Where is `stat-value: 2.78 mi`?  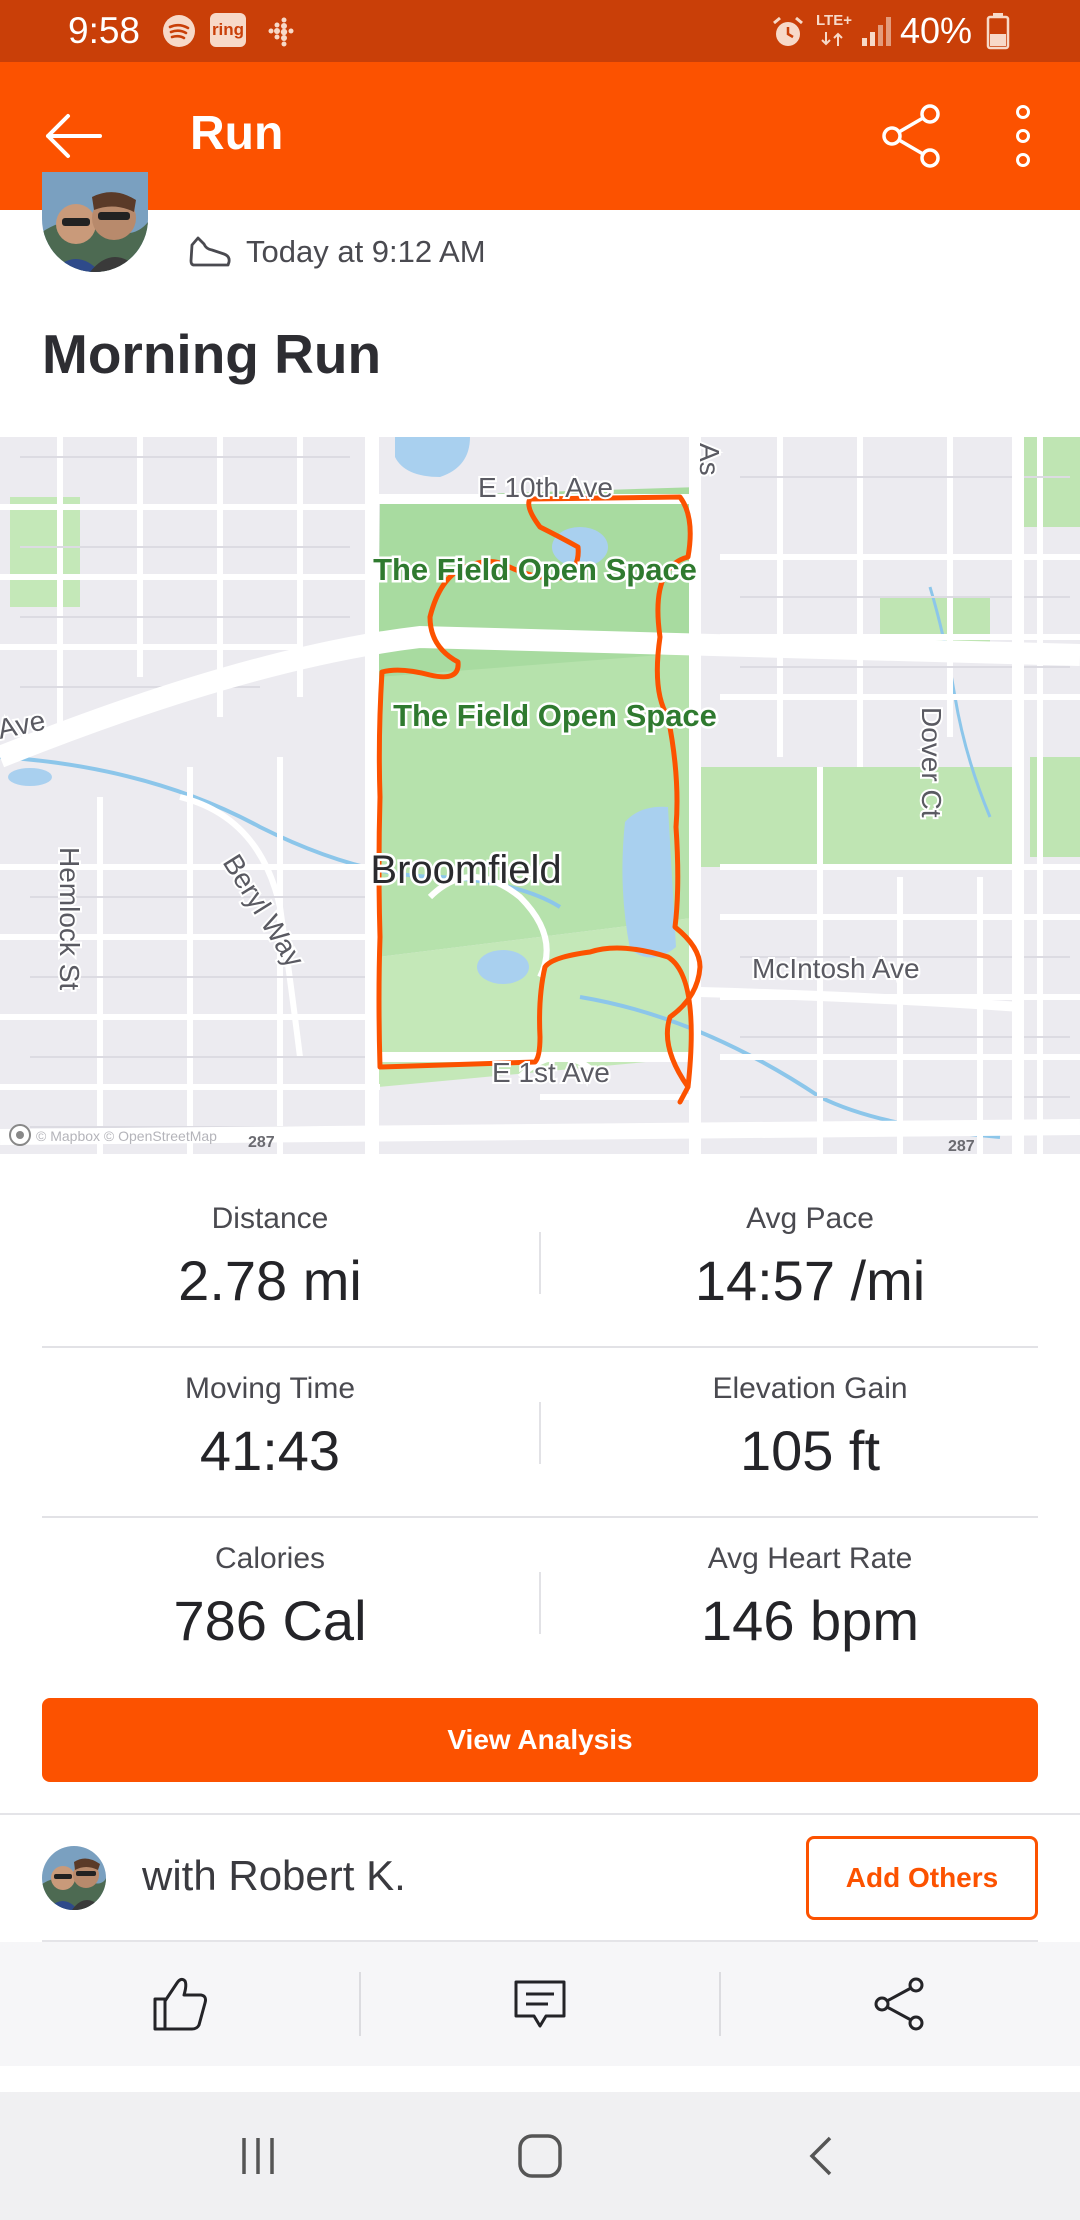
stat-value: 2.78 mi is located at coordinates (270, 1280).